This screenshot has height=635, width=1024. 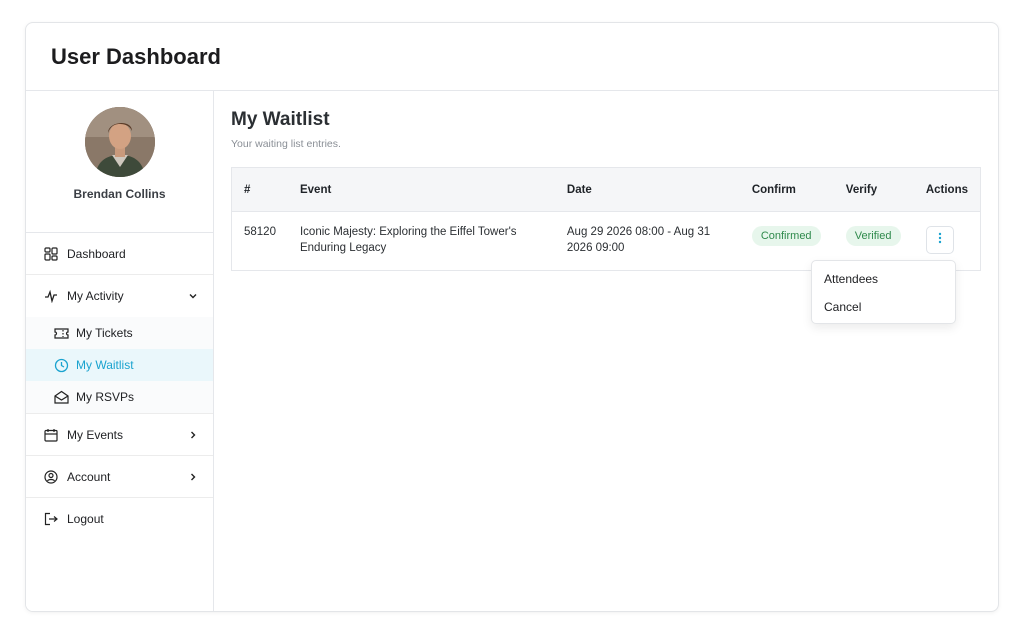 I want to click on sidebar-item-my-activity: My Activity, so click(x=119, y=296).